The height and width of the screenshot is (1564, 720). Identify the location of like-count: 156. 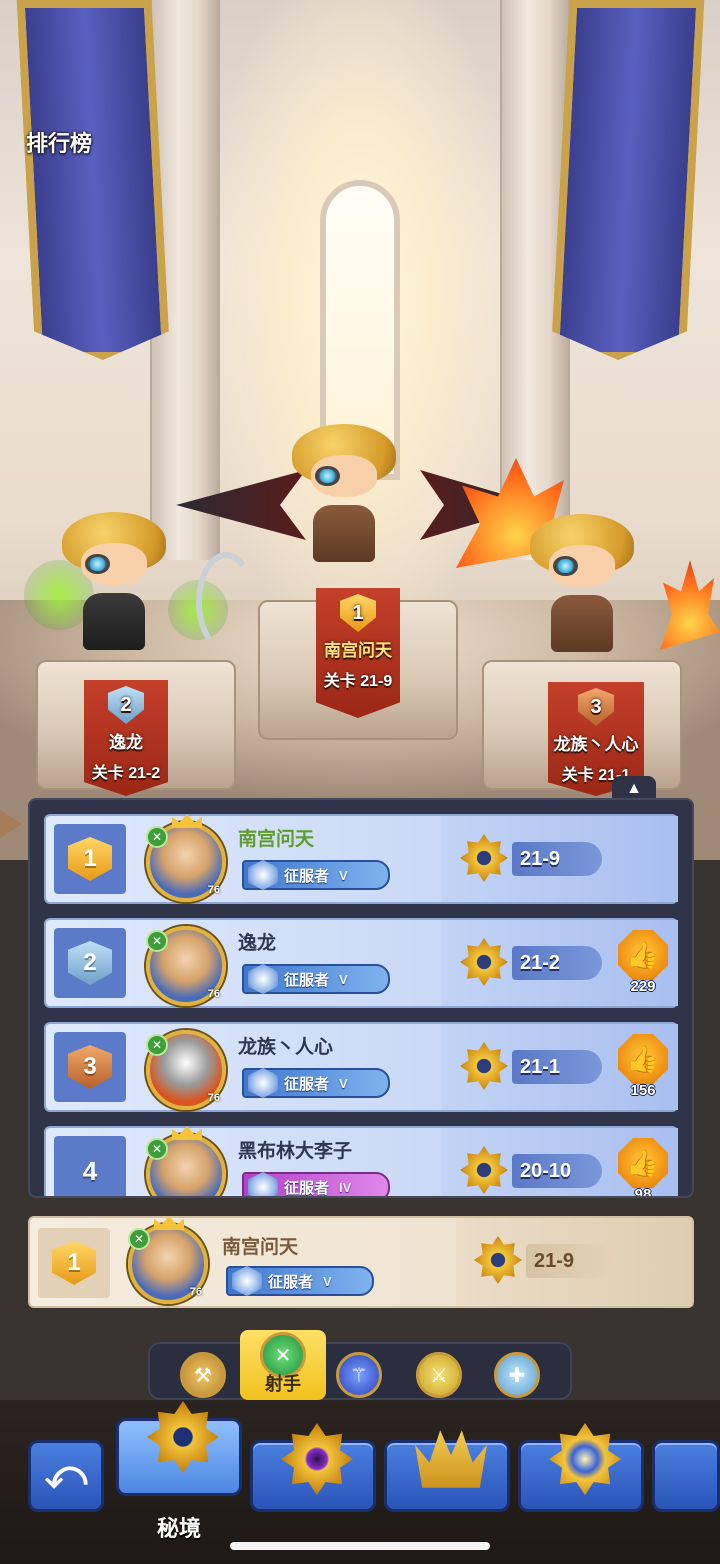
(643, 1090).